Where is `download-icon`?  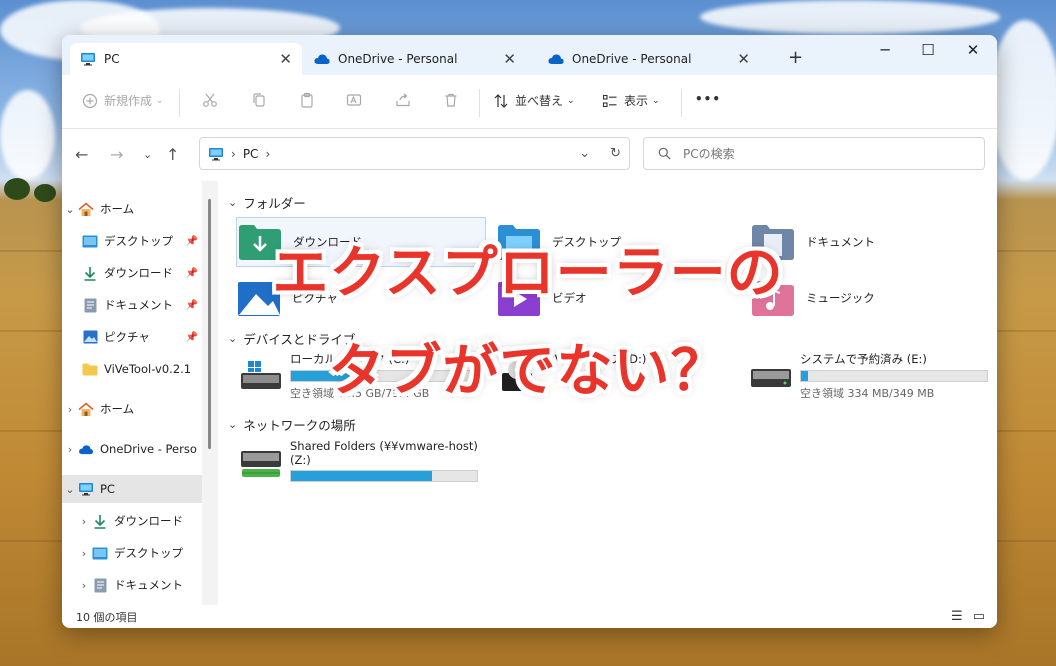
download-icon is located at coordinates (100, 521).